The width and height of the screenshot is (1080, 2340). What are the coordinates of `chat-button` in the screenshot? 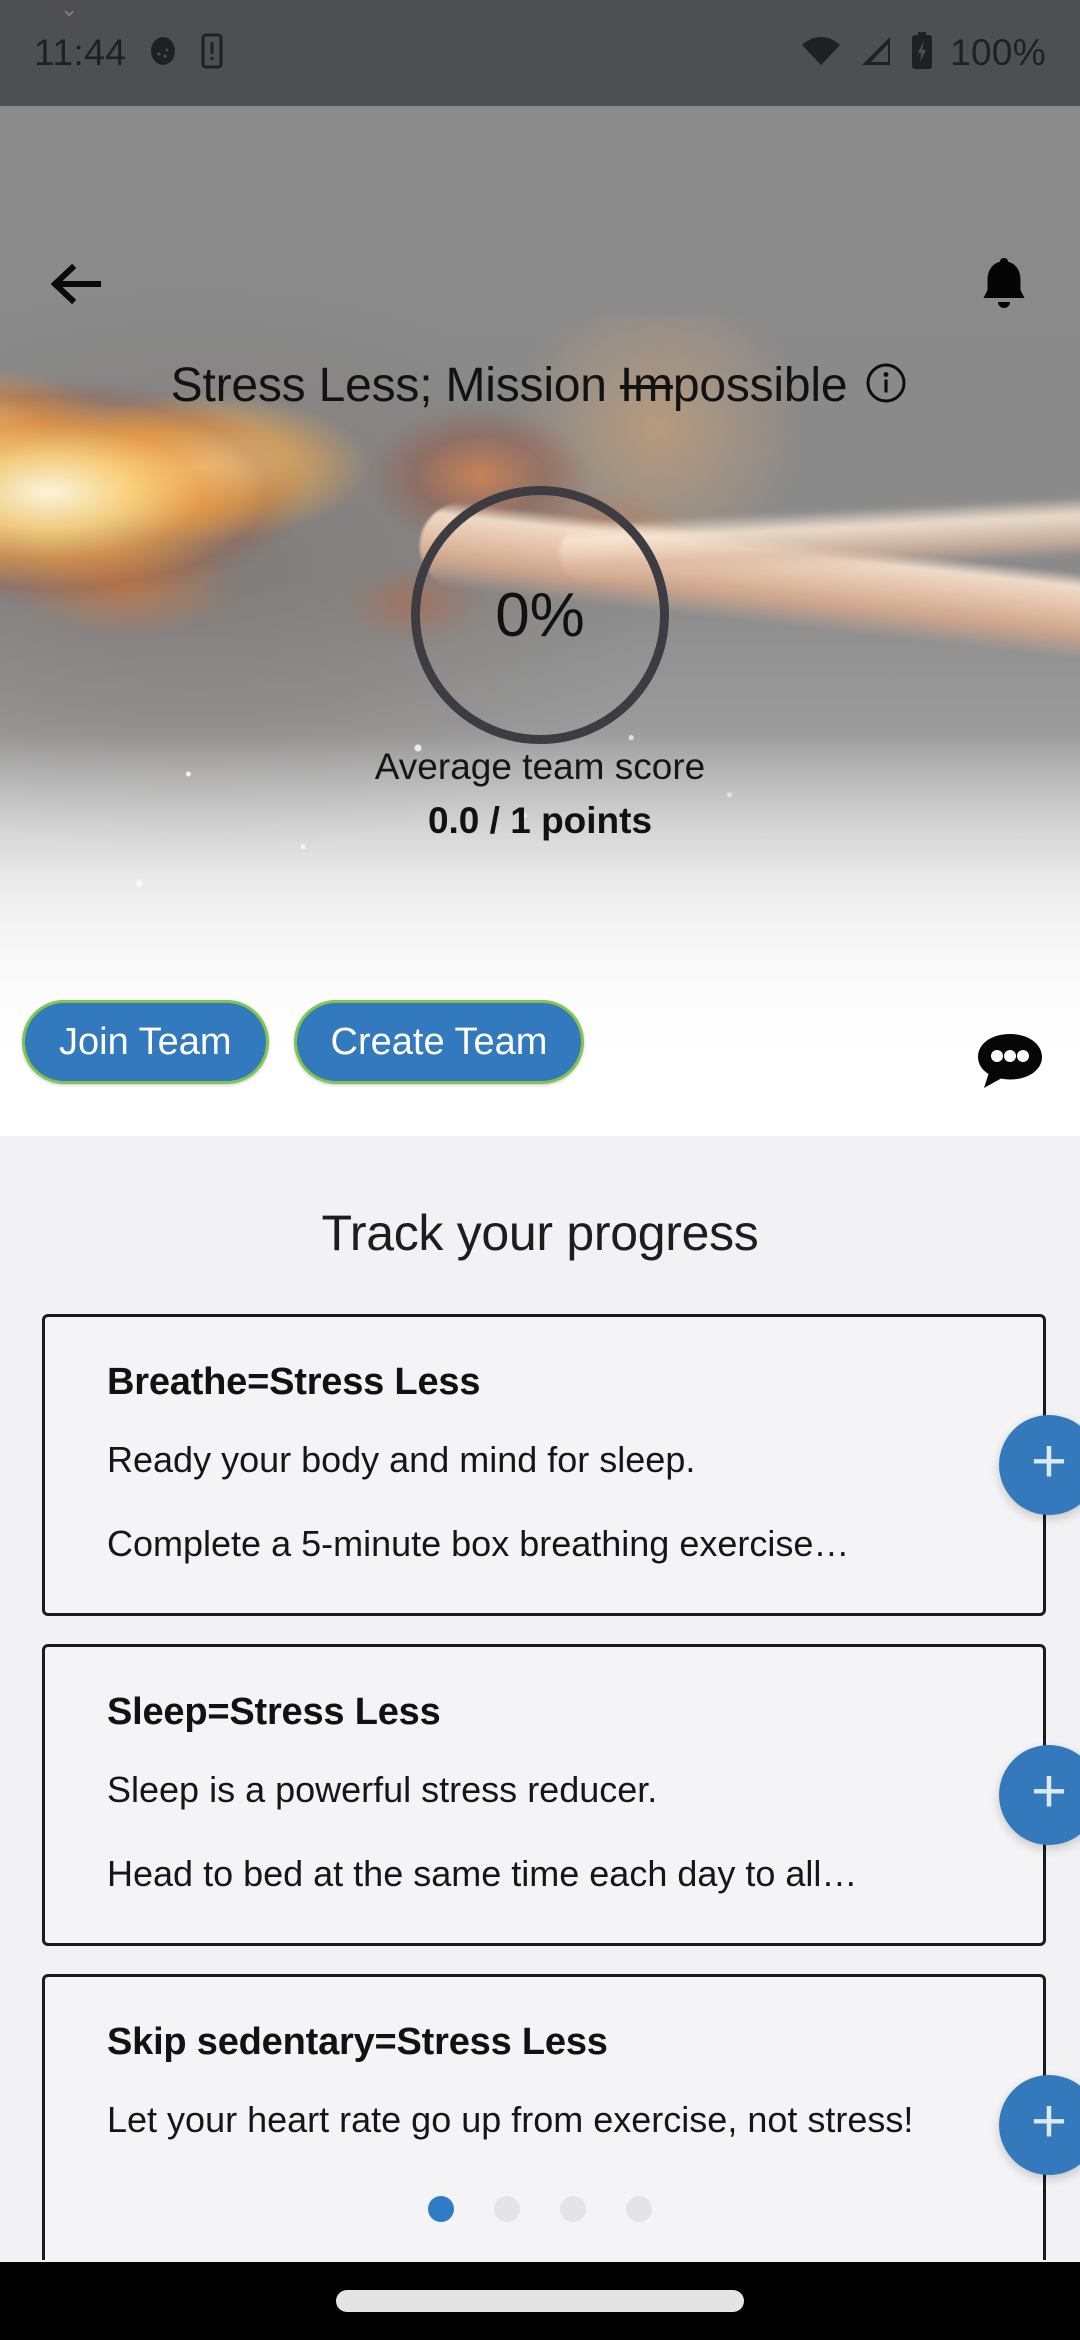 It's located at (1010, 1061).